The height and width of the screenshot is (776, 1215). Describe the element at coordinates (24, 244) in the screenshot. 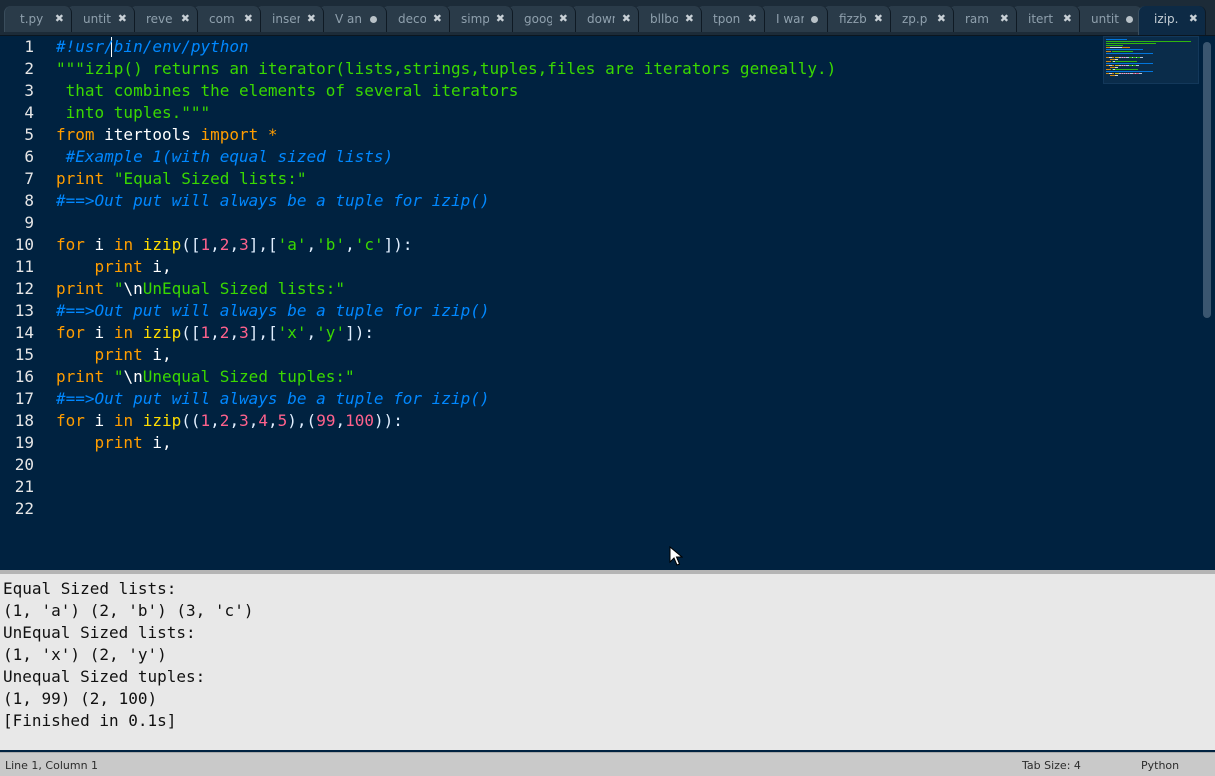

I see `line-number: 10` at that location.